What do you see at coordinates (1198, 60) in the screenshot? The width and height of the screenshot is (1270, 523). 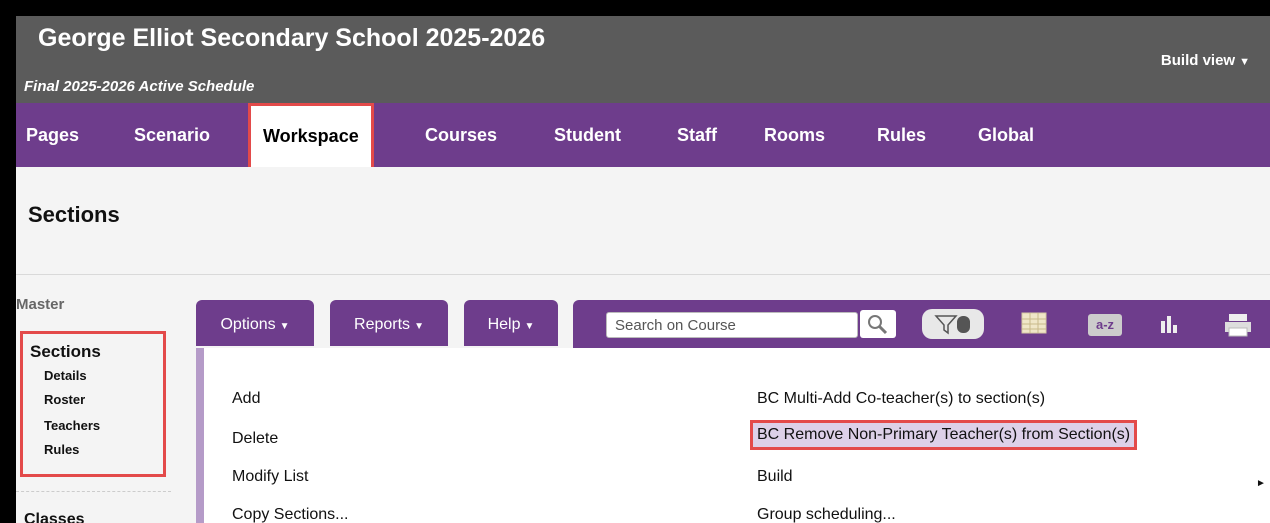 I see `build-view-label: Build view` at bounding box center [1198, 60].